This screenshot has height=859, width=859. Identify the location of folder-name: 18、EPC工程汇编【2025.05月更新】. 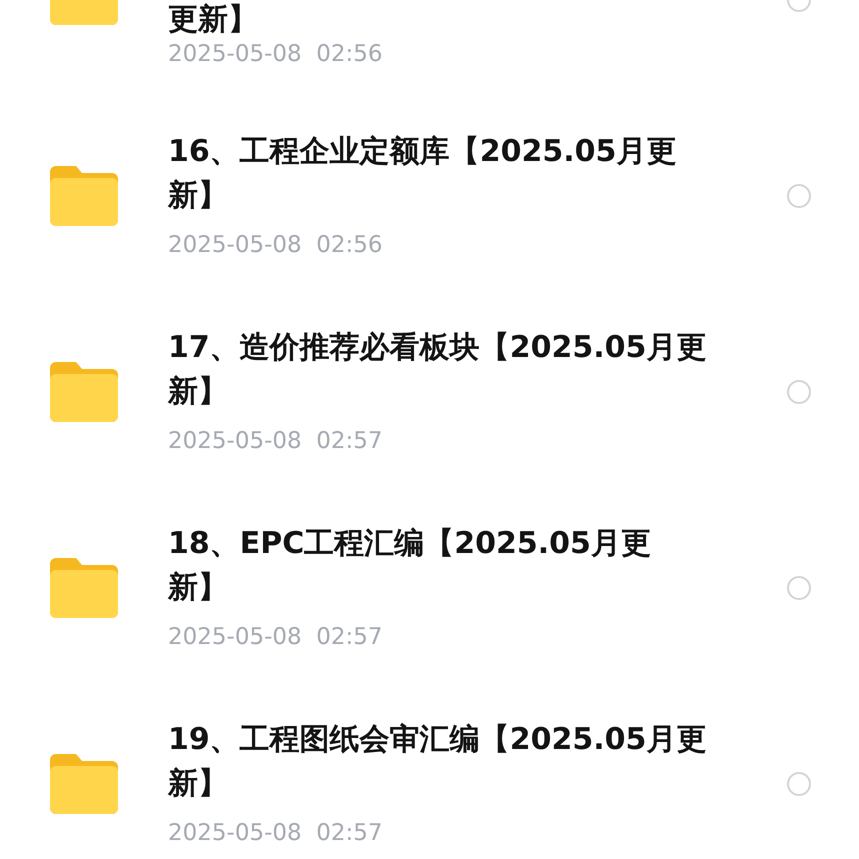
(410, 566).